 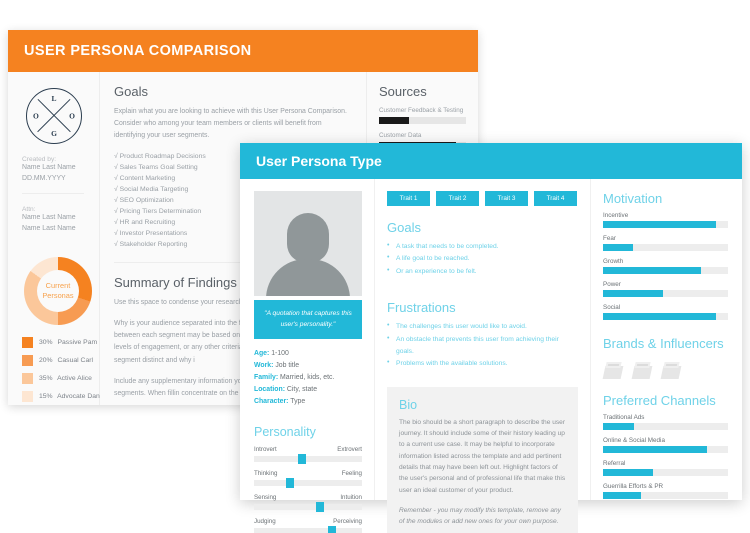 What do you see at coordinates (49, 218) in the screenshot?
I see `attn-name-1: Name Last Name` at bounding box center [49, 218].